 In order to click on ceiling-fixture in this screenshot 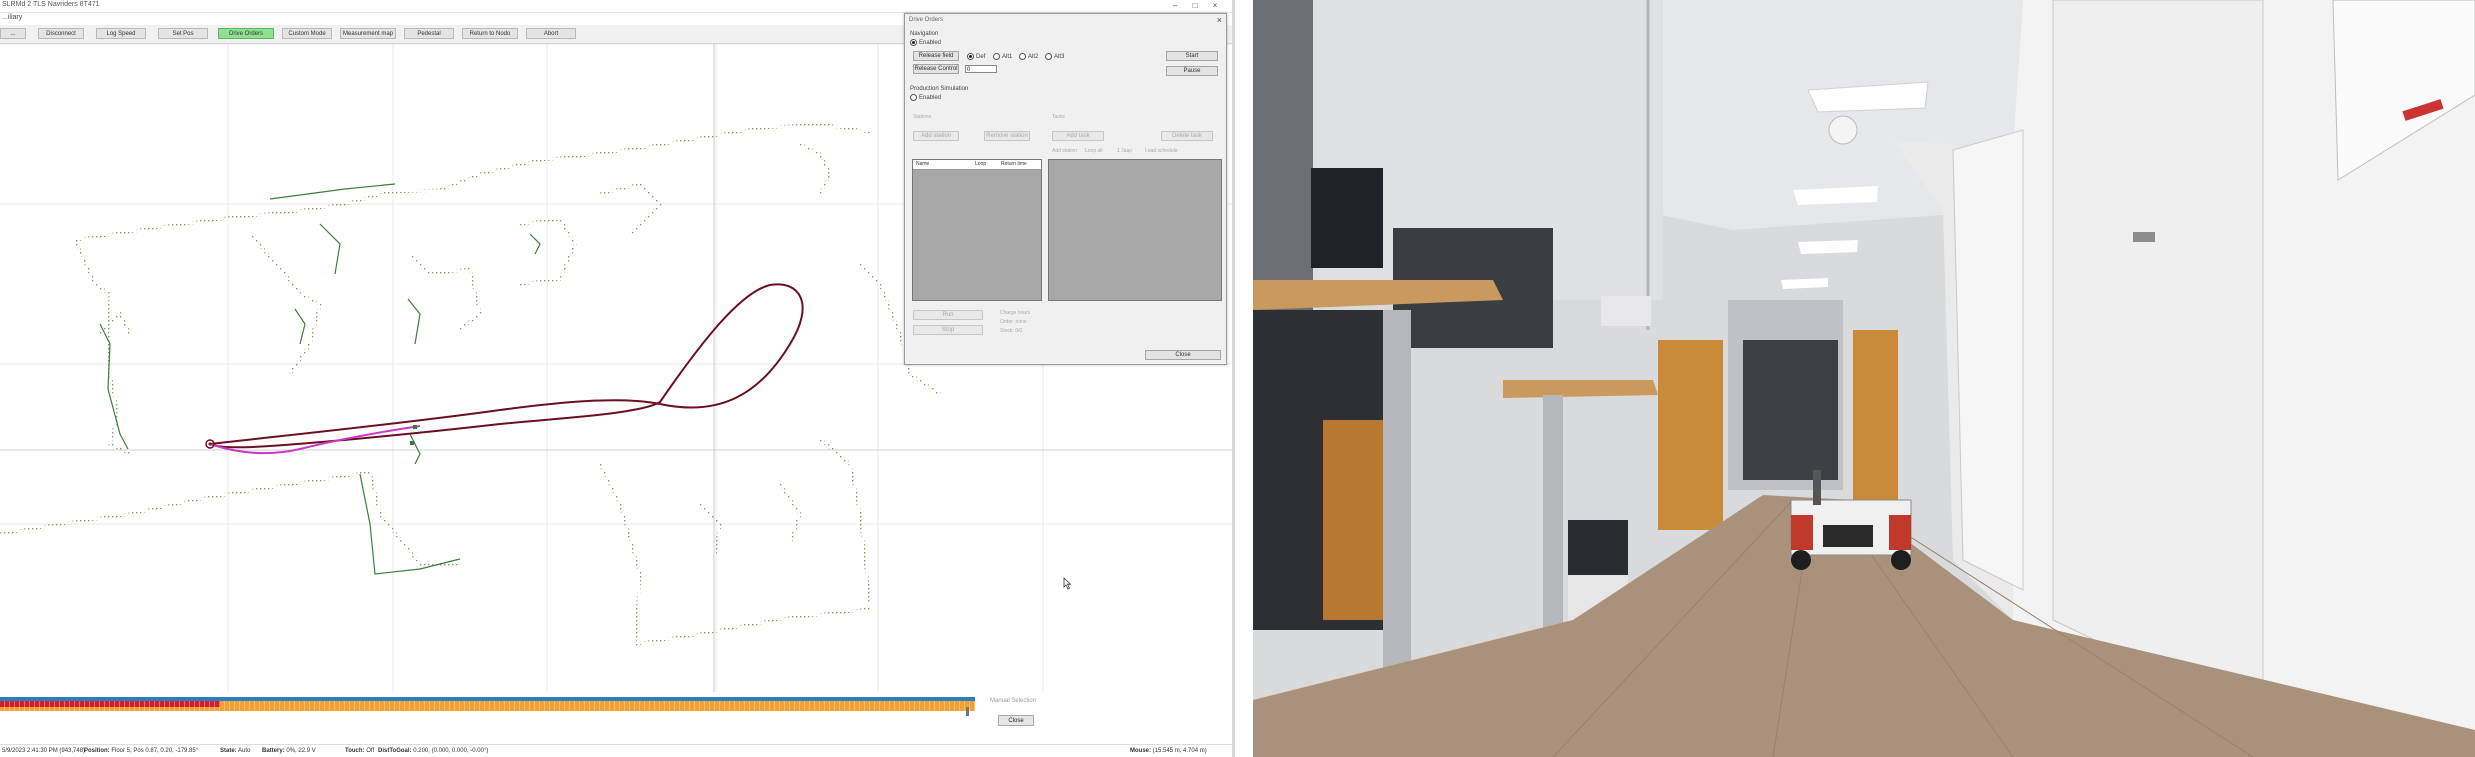, I will do `click(1843, 130)`.